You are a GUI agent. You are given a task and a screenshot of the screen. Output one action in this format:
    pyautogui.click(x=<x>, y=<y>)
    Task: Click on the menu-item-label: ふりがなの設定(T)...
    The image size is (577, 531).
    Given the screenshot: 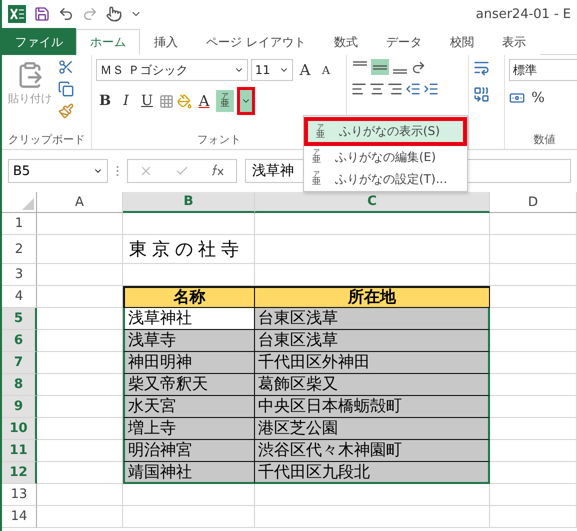 What is the action you would take?
    pyautogui.click(x=391, y=179)
    